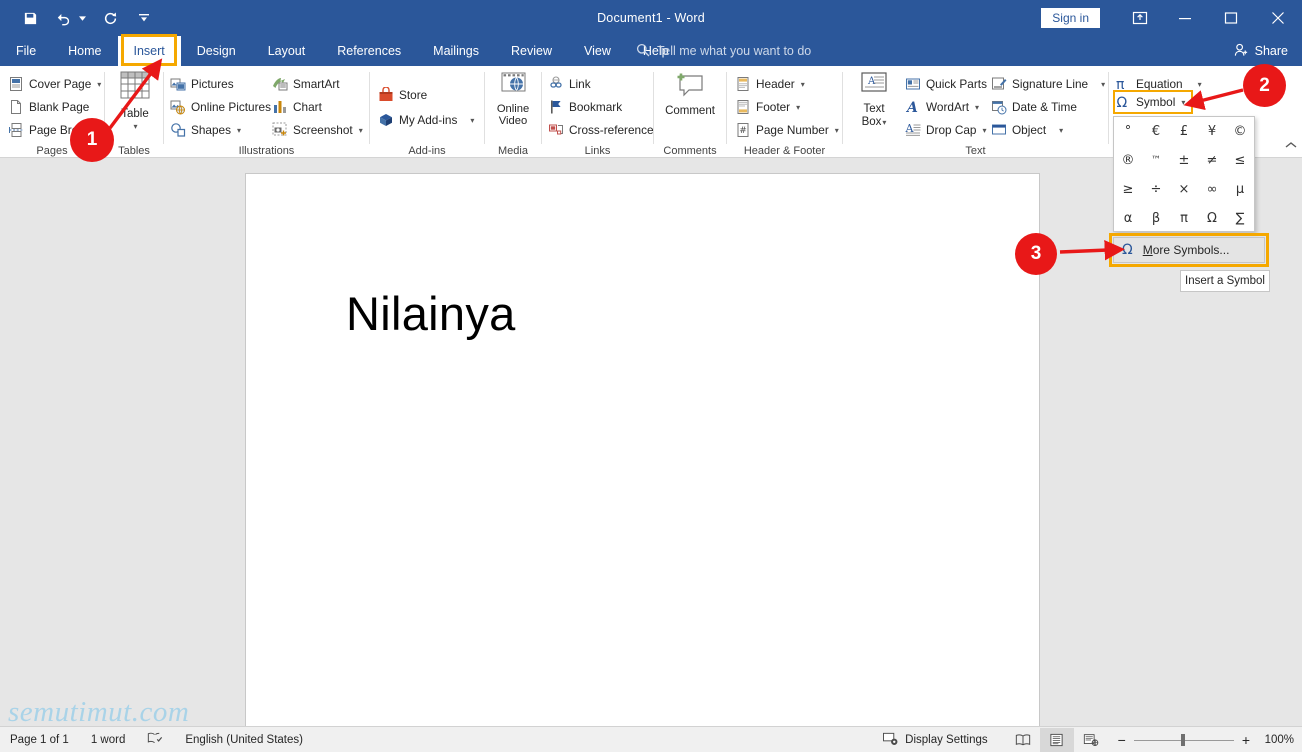 This screenshot has width=1302, height=752. Describe the element at coordinates (767, 107) in the screenshot. I see `footer-button: Footer ▾` at that location.